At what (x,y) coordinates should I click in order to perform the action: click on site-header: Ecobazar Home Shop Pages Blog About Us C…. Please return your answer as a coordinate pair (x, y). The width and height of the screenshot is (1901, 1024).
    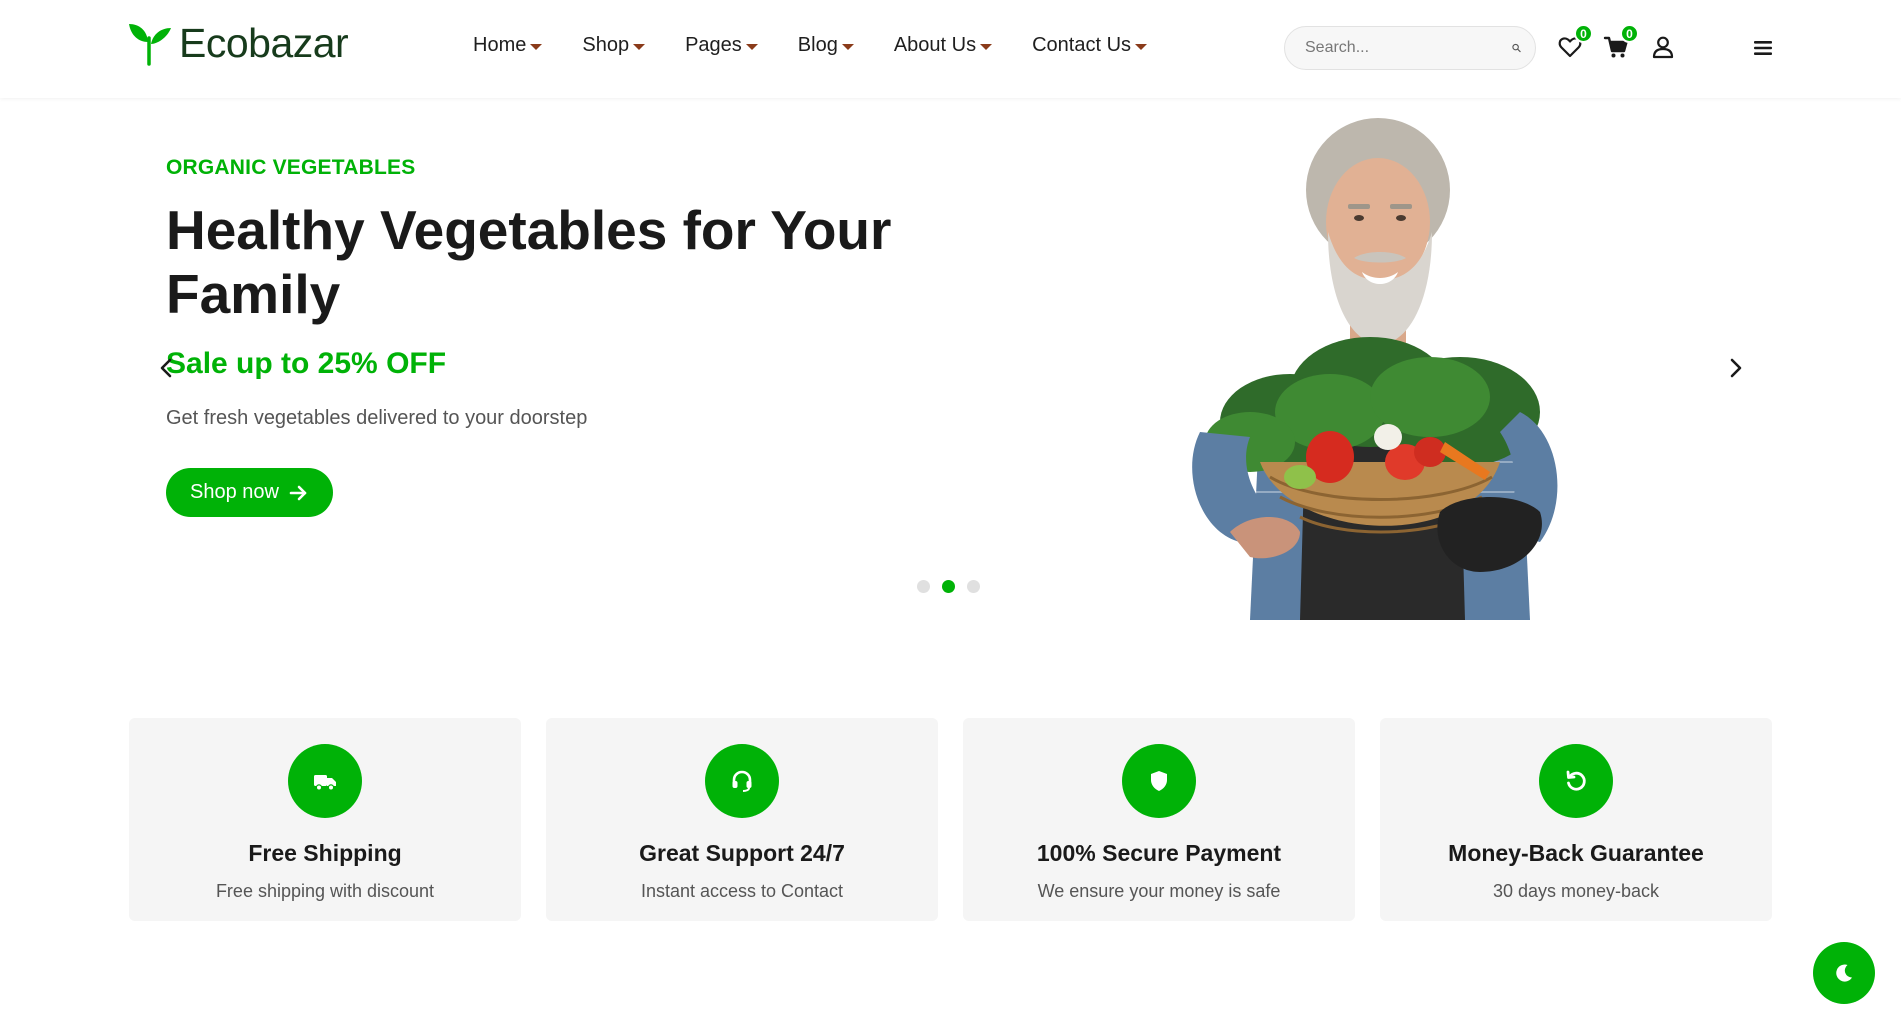
    Looking at the image, I should click on (950, 49).